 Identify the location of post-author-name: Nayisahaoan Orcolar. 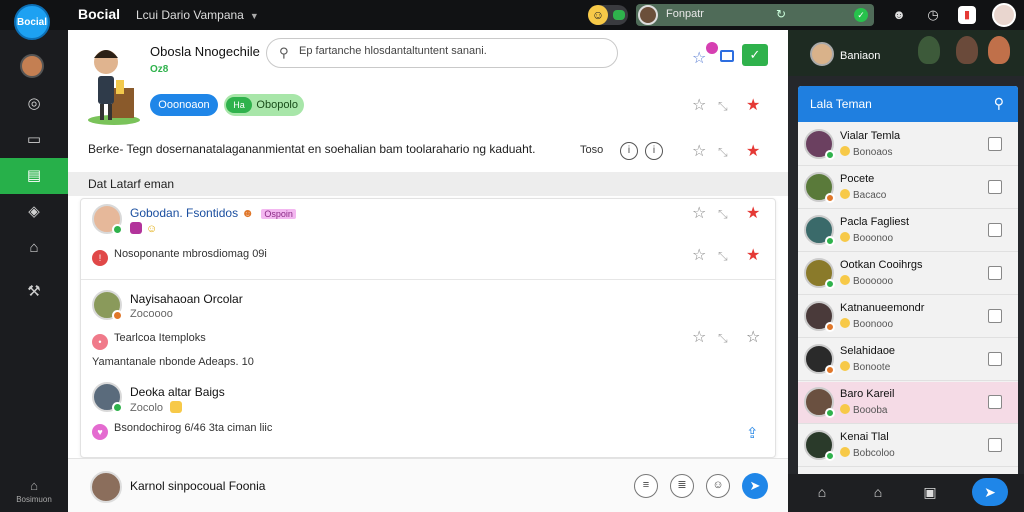
(186, 299).